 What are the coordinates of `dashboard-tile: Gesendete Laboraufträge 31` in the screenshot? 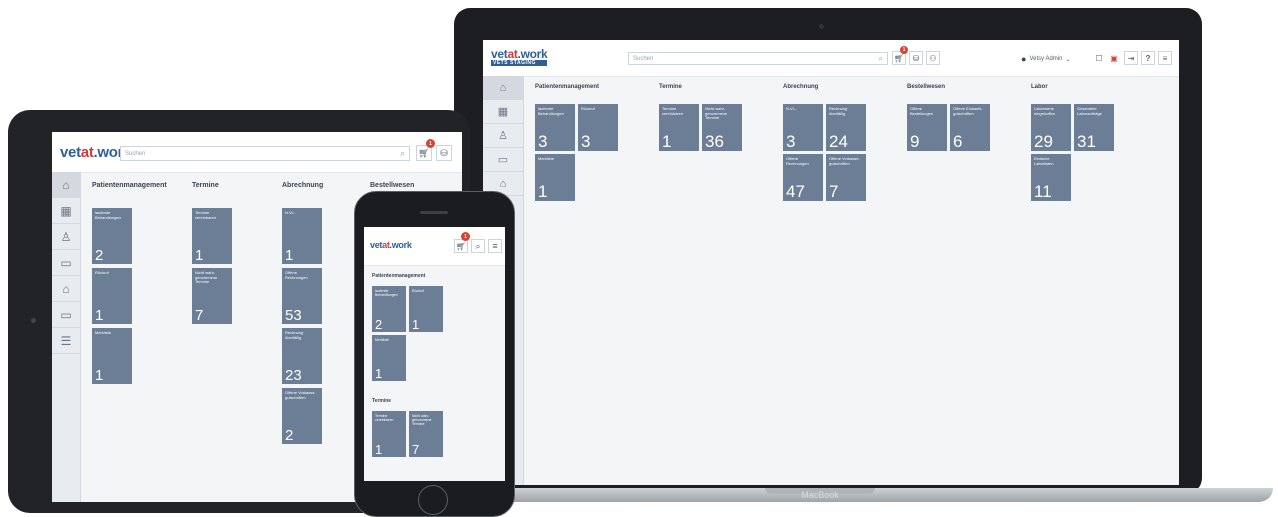 It's located at (1094, 127).